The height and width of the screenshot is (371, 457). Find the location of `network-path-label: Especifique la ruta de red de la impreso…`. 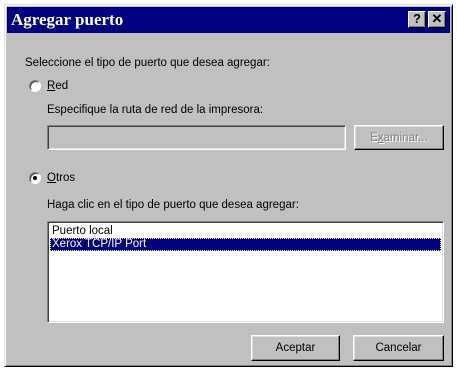

network-path-label: Especifique la ruta de red de la impreso… is located at coordinates (155, 110).